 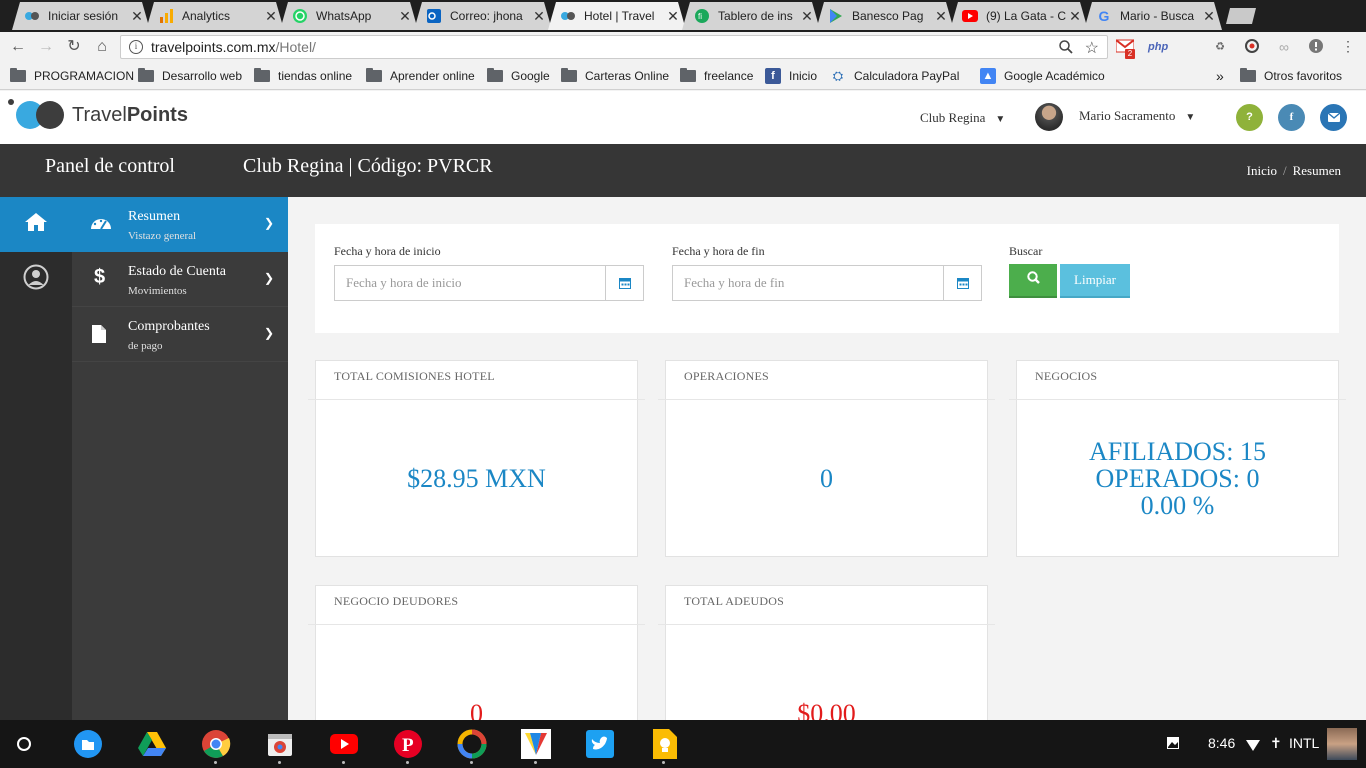 I want to click on bookmark-star-icon: ☆, so click(x=1092, y=48).